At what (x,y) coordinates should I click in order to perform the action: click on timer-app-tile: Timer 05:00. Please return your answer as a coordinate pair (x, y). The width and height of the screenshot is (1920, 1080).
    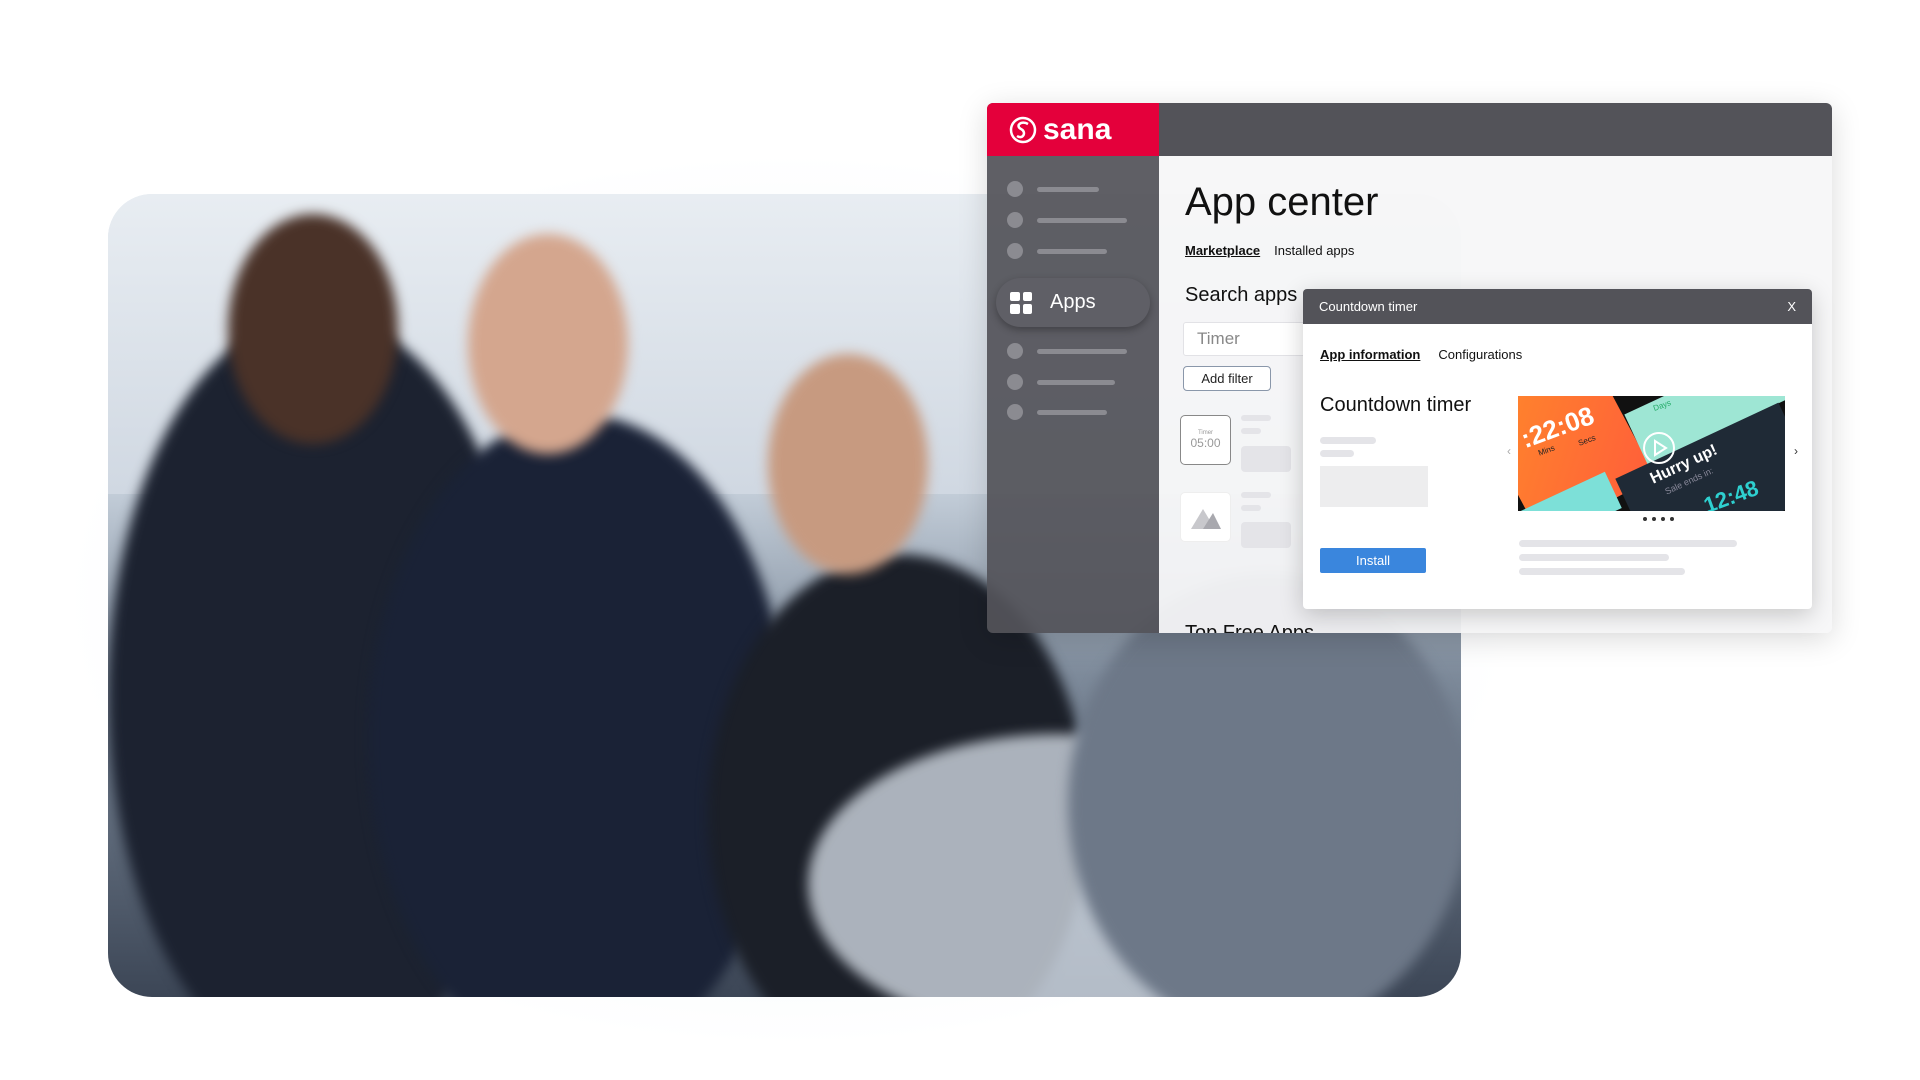
    Looking at the image, I should click on (1205, 440).